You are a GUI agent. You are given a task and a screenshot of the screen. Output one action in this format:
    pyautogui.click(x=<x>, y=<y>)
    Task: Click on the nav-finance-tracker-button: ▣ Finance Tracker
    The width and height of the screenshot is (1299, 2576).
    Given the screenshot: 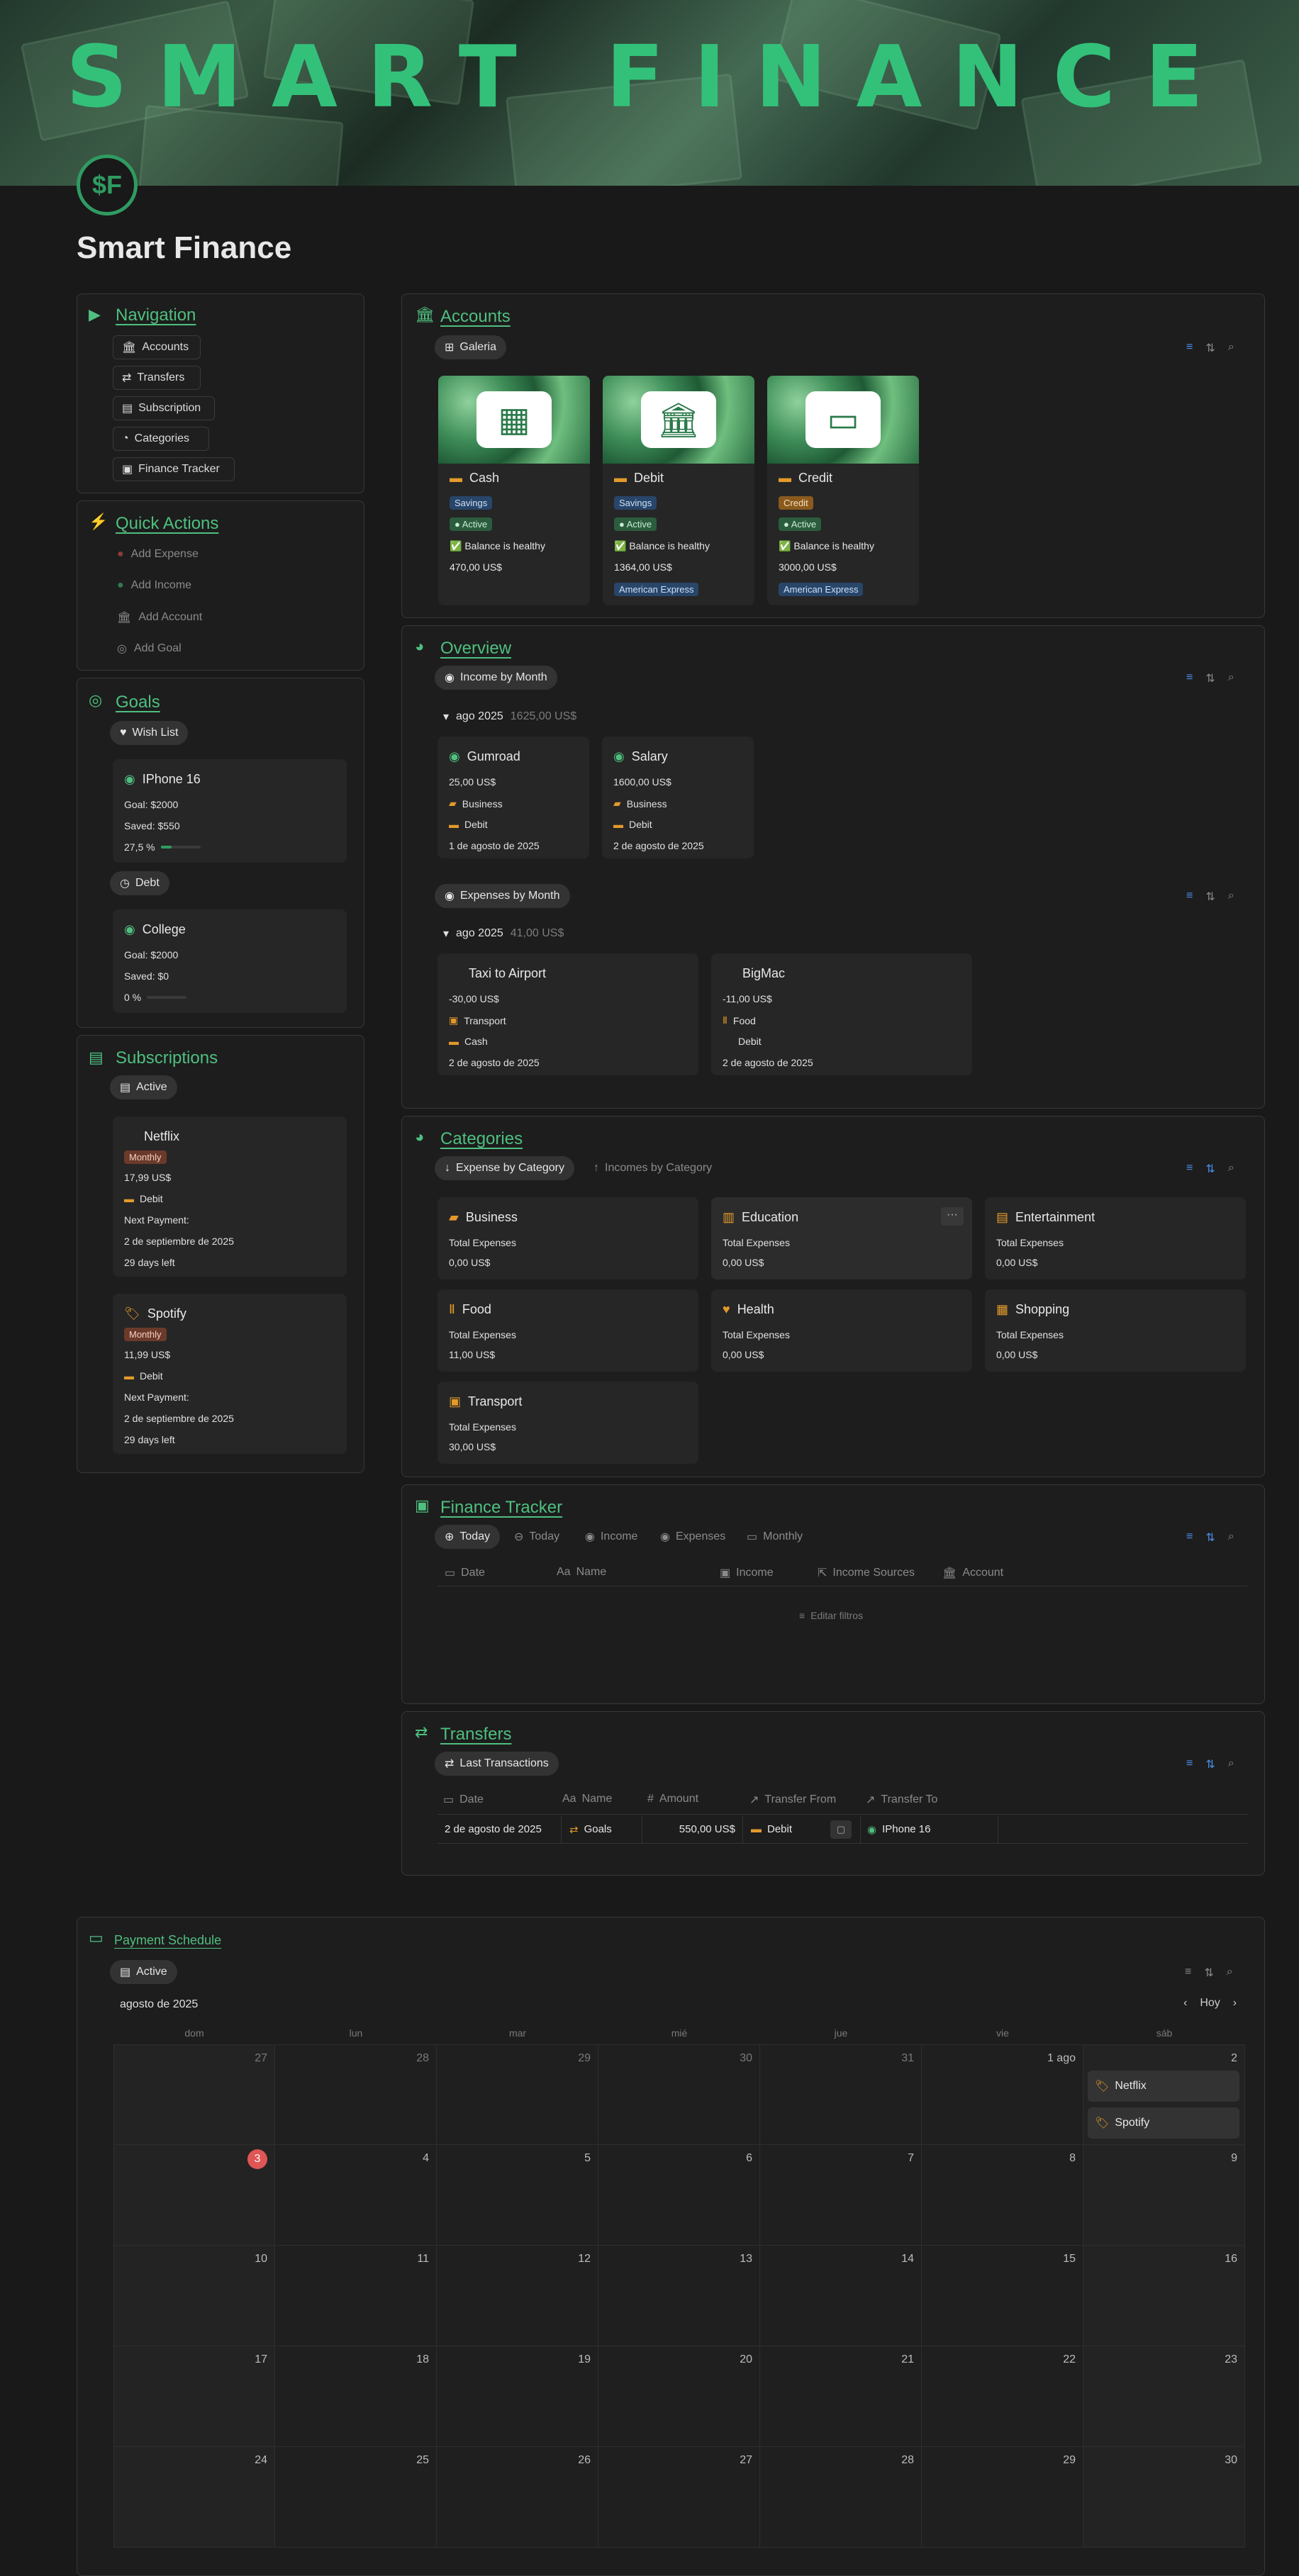 What is the action you would take?
    pyautogui.click(x=174, y=469)
    